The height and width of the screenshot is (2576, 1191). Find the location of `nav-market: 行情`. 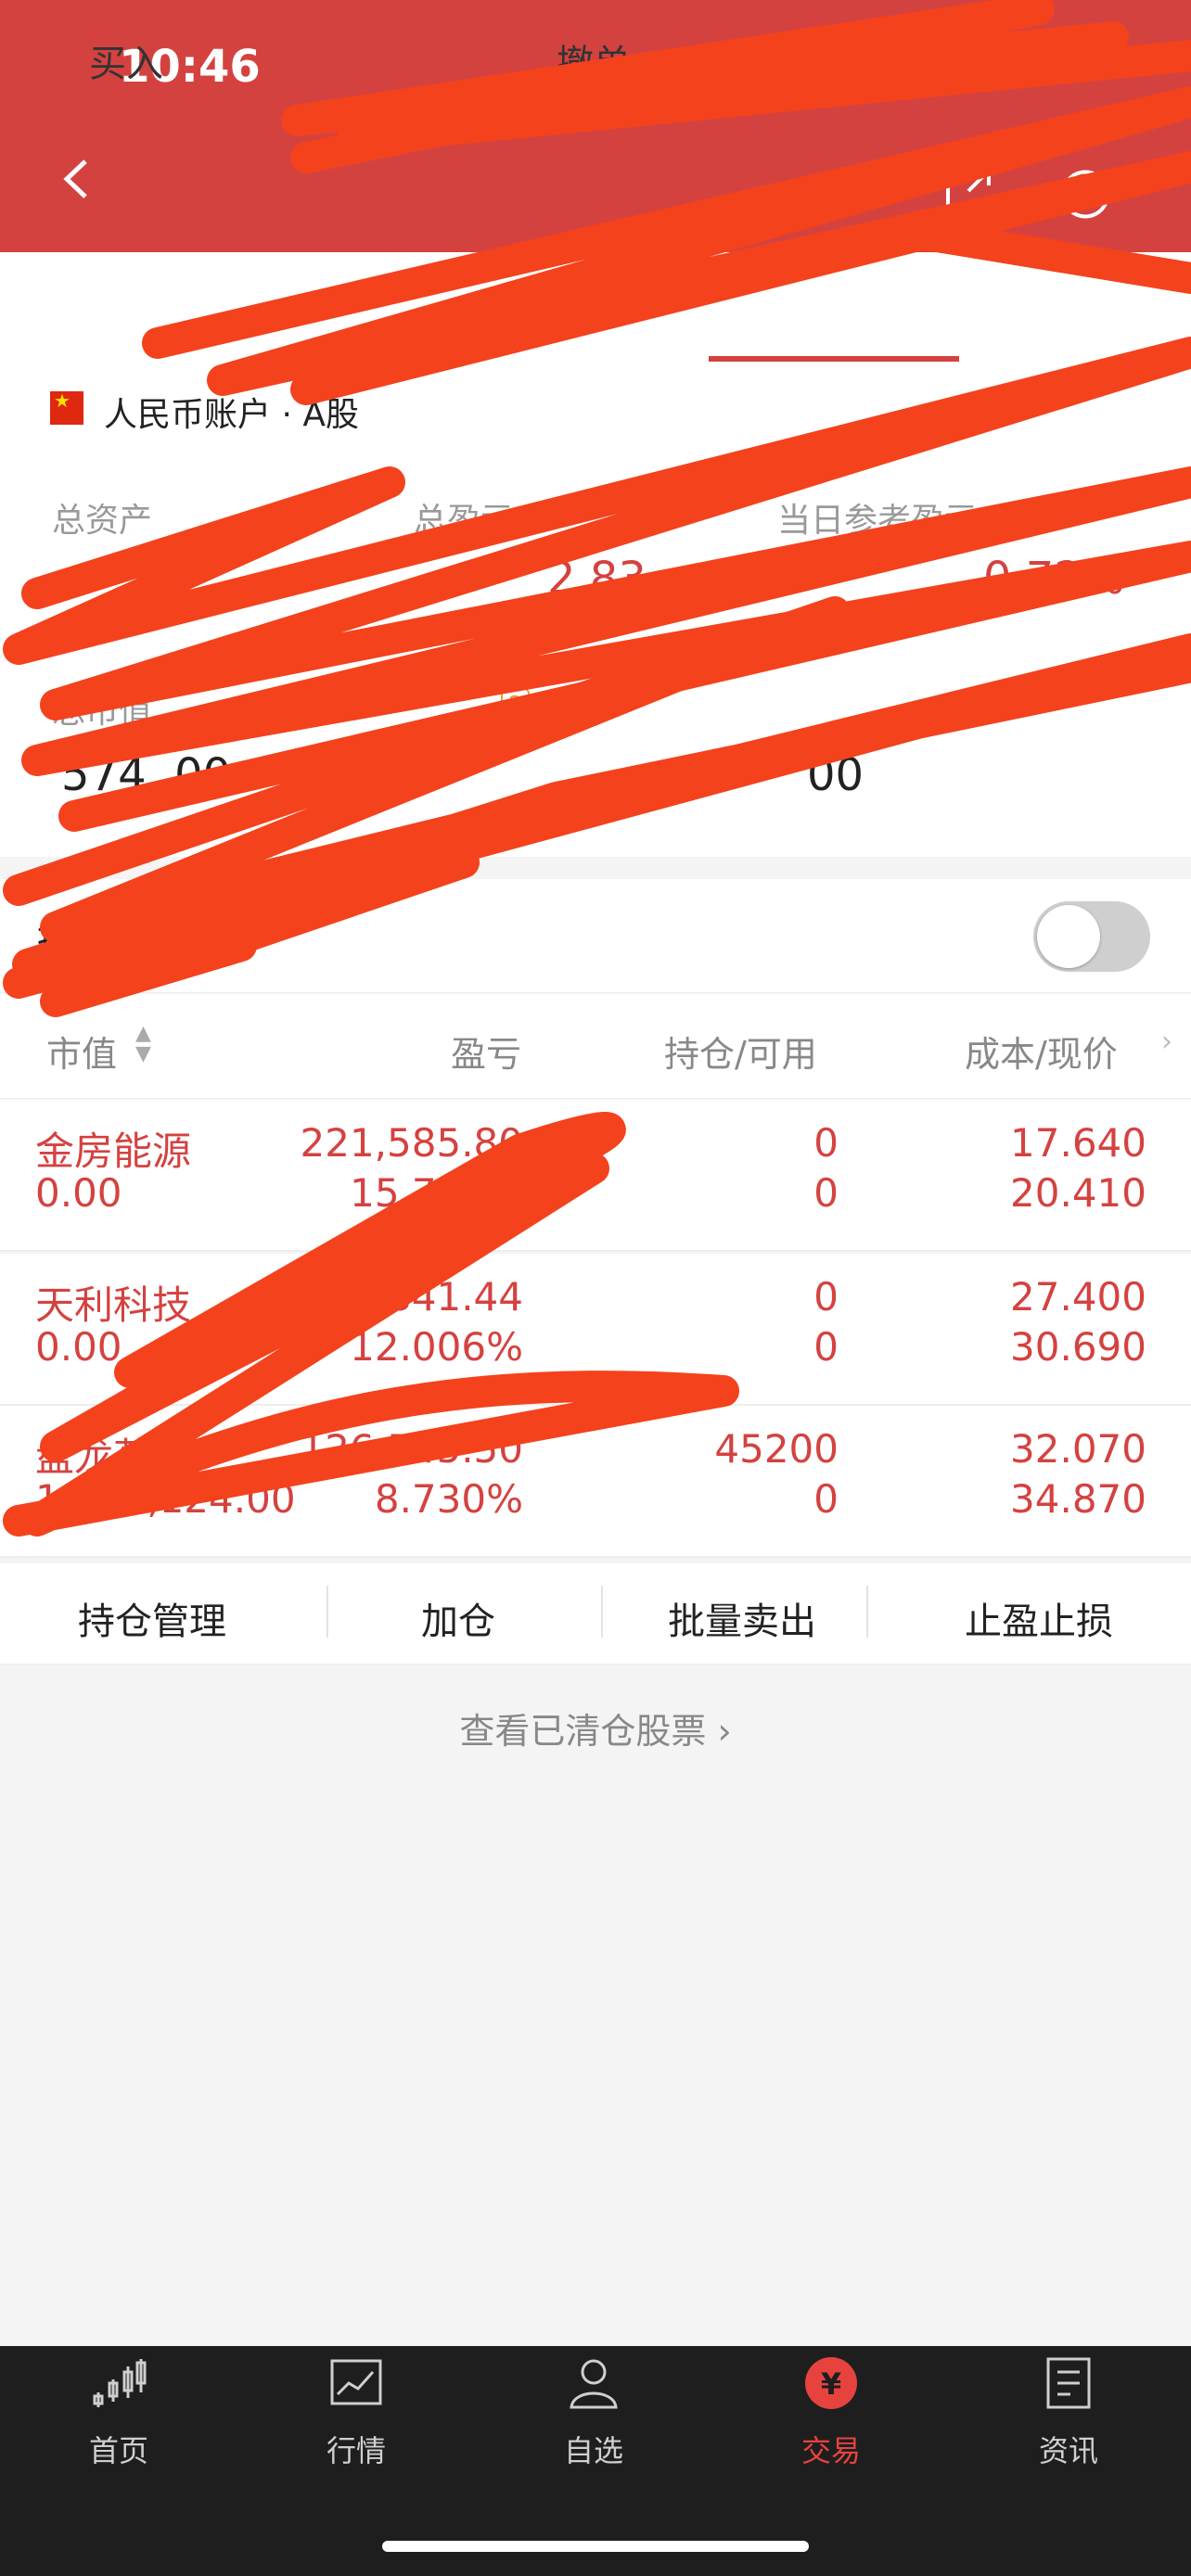

nav-market: 行情 is located at coordinates (356, 2412).